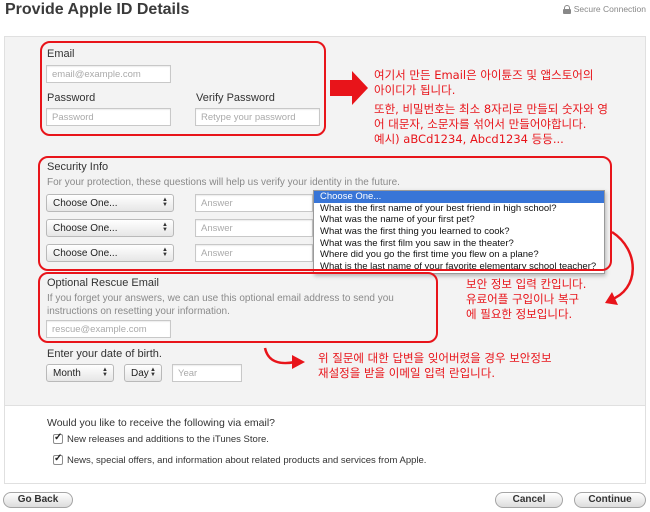 Image resolution: width=650 pixels, height=512 pixels. I want to click on annotation-email-note: 여기서 만든 Email은 아이튠즈 및 앱스토어의 아이디가 됩니다., so click(483, 83).